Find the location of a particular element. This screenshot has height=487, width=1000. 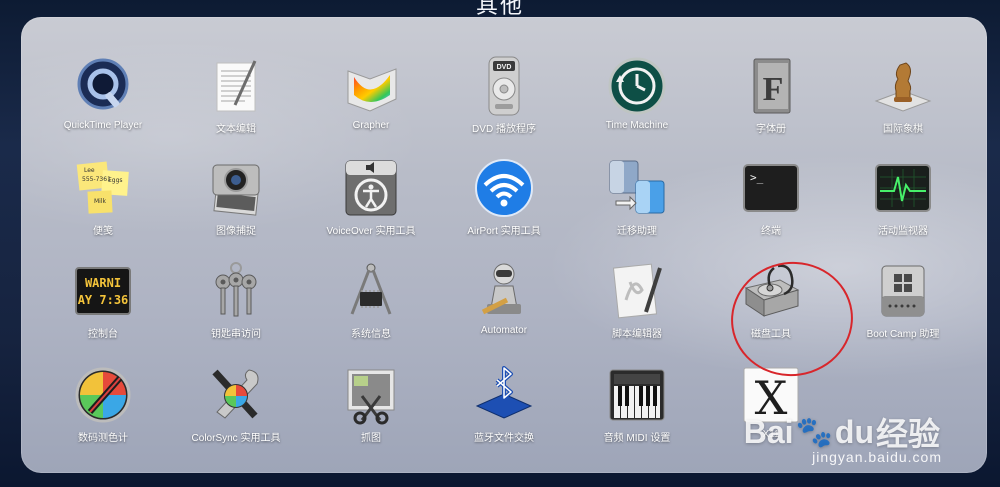

app-voiceover-utility: VoiceOver 实用工具 is located at coordinates (371, 207).